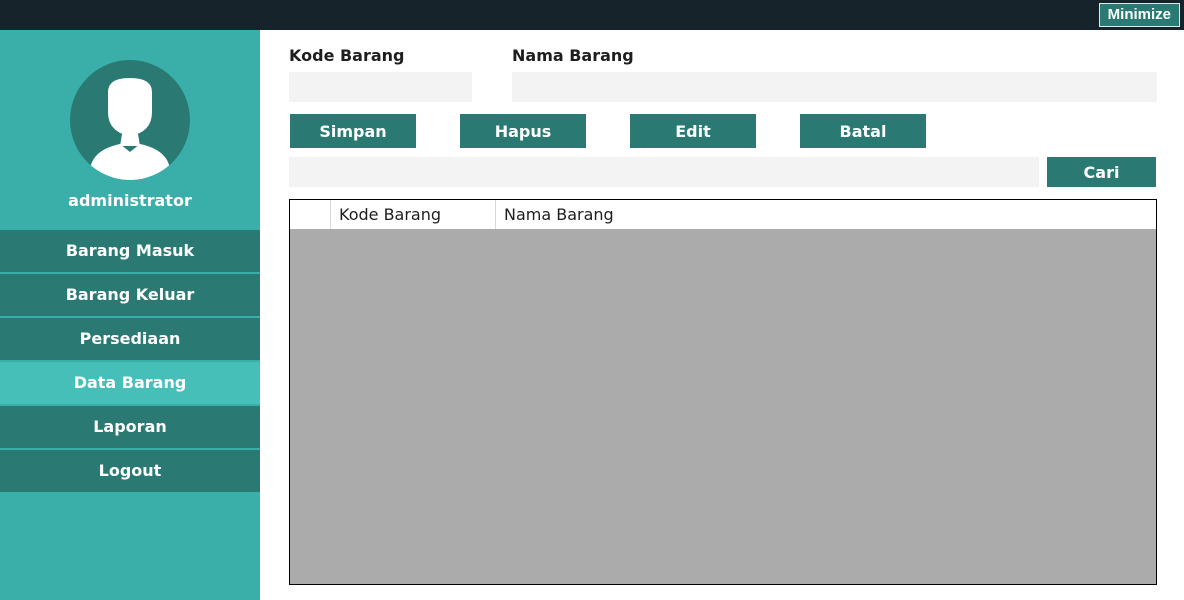 Image resolution: width=1184 pixels, height=600 pixels. Describe the element at coordinates (592, 15) in the screenshot. I see `title-bar: Minimize` at that location.